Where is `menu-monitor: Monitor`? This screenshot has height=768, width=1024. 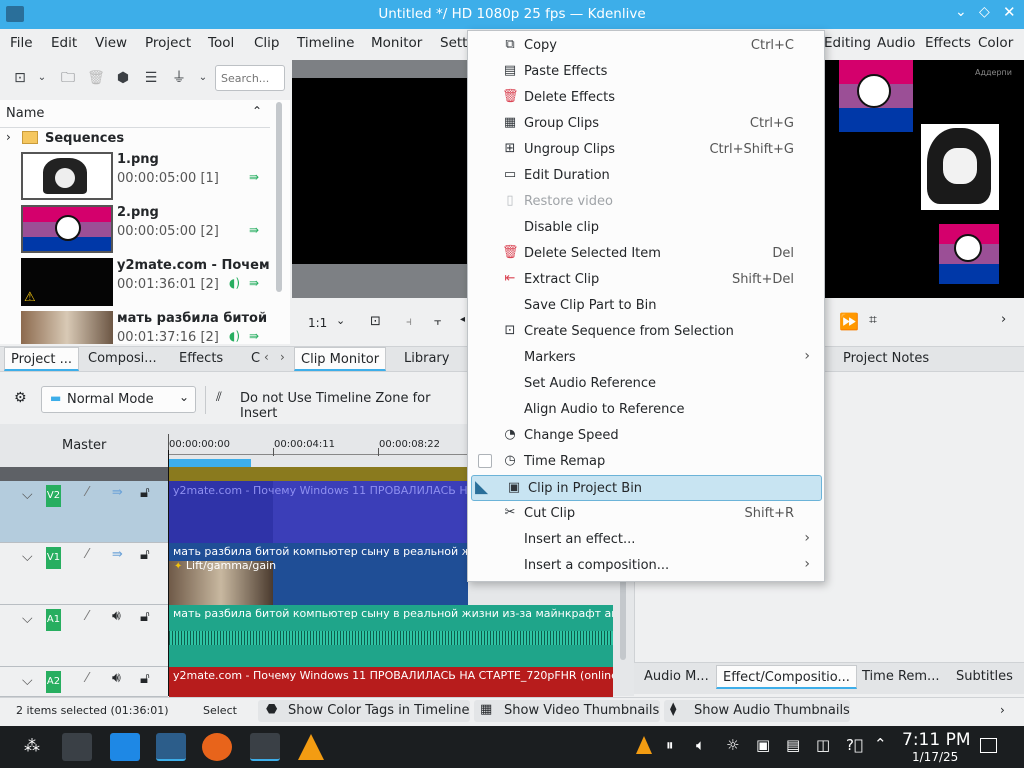 menu-monitor: Monitor is located at coordinates (396, 43).